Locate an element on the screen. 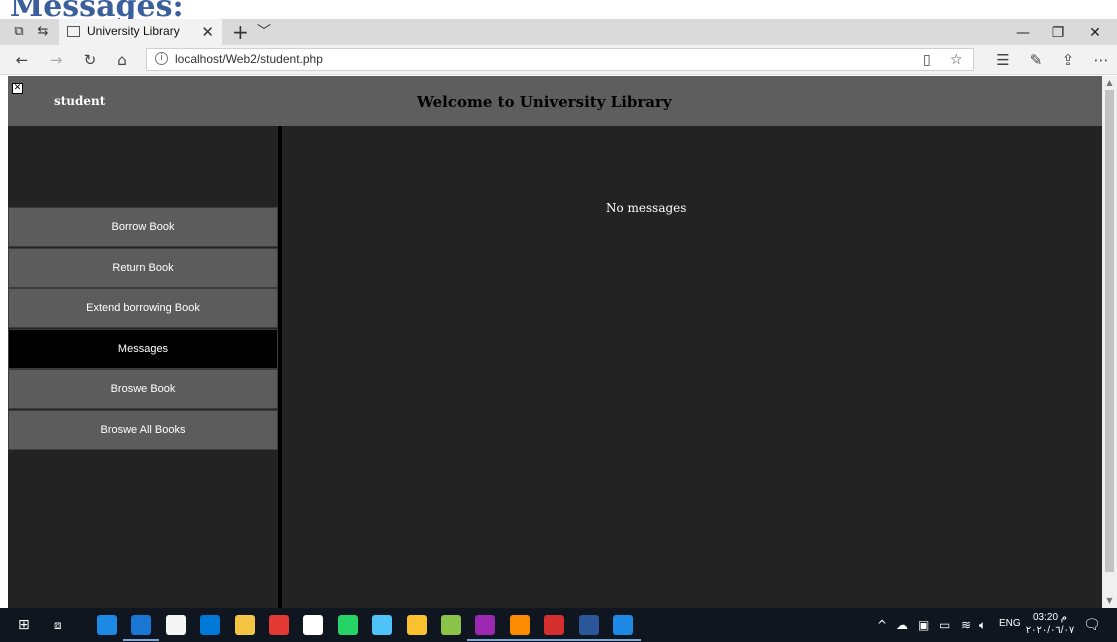  more-options-icon: ⋯ is located at coordinates (1101, 60).